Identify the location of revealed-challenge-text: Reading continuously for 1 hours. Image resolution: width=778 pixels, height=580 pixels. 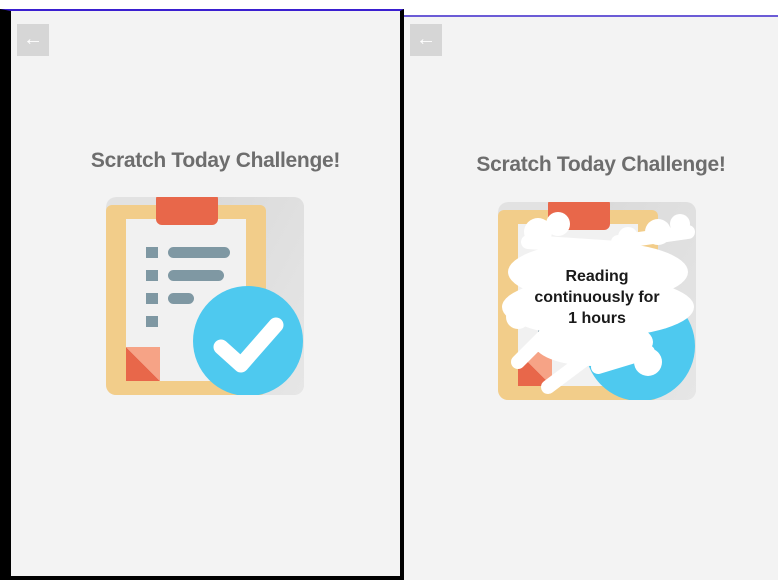
(597, 297).